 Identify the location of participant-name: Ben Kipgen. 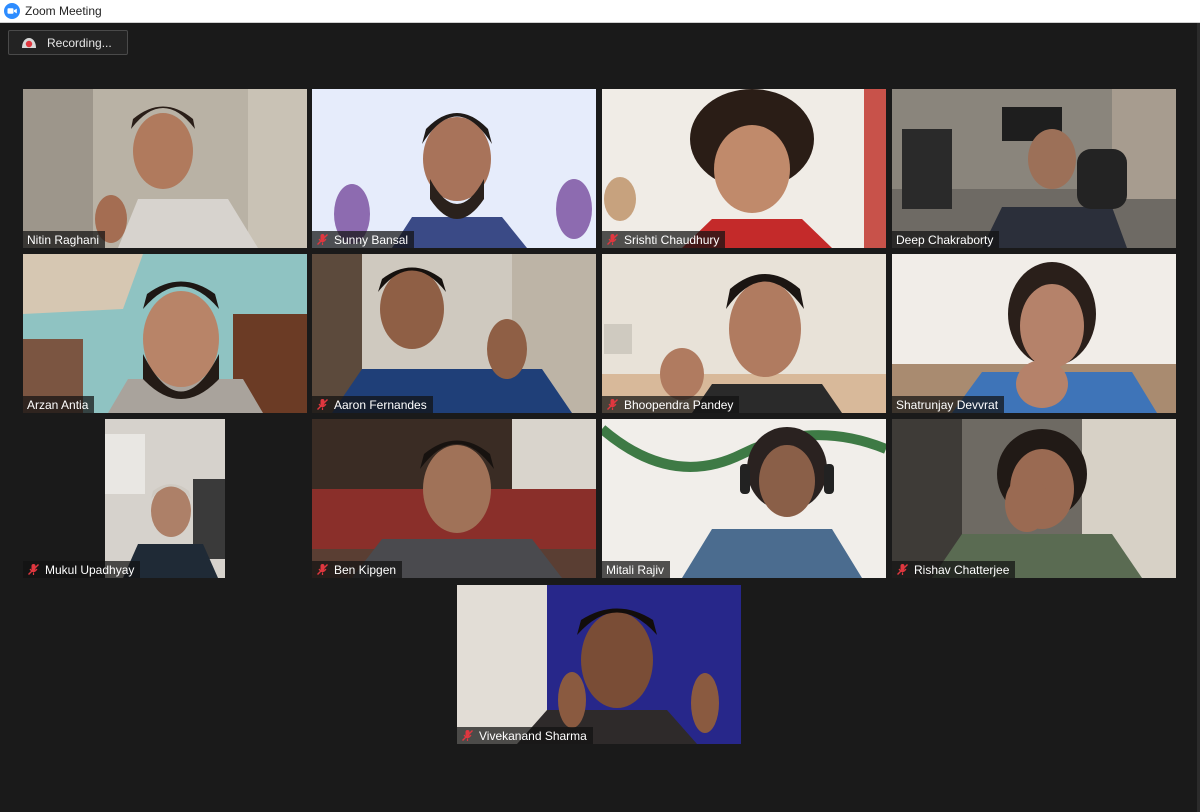
(365, 569).